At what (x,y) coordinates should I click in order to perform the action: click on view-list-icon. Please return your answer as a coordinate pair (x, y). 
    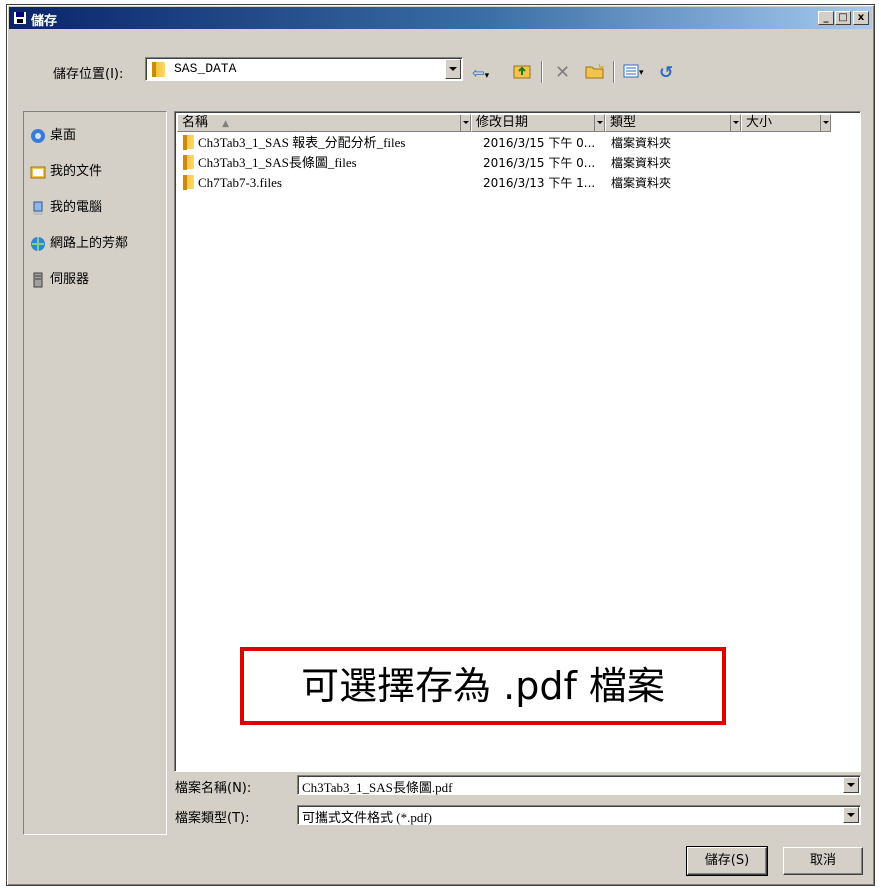
    Looking at the image, I should click on (631, 71).